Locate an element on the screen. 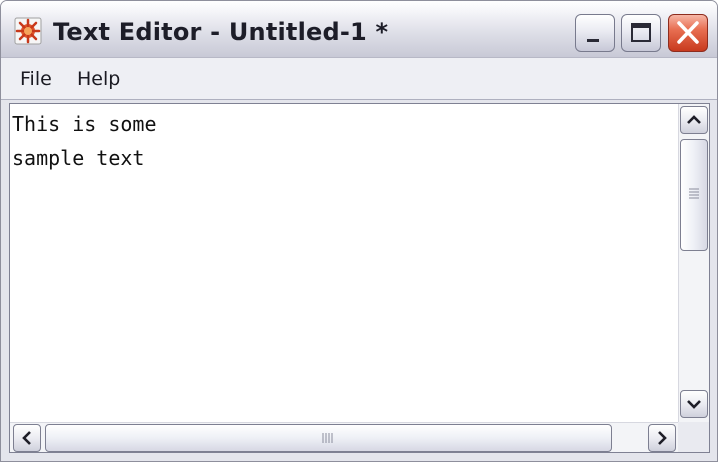 The image size is (720, 464). title-bar: Text Editor - Untitled-1 * is located at coordinates (359, 29).